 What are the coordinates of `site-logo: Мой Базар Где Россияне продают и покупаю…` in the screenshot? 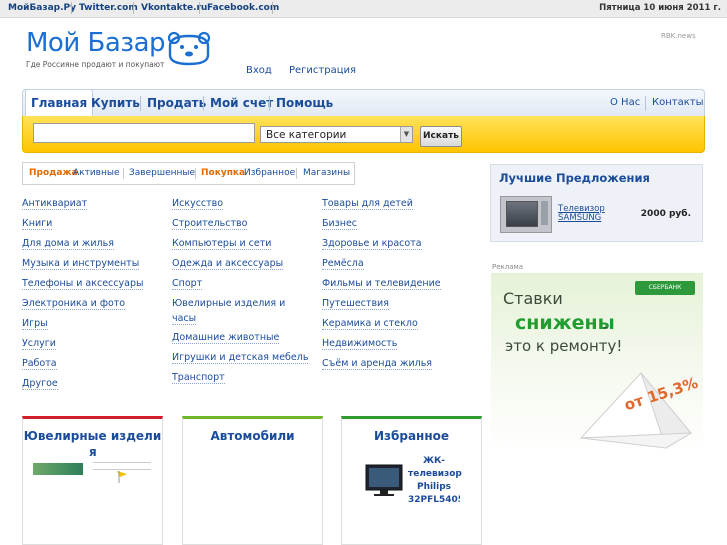 It's located at (96, 48).